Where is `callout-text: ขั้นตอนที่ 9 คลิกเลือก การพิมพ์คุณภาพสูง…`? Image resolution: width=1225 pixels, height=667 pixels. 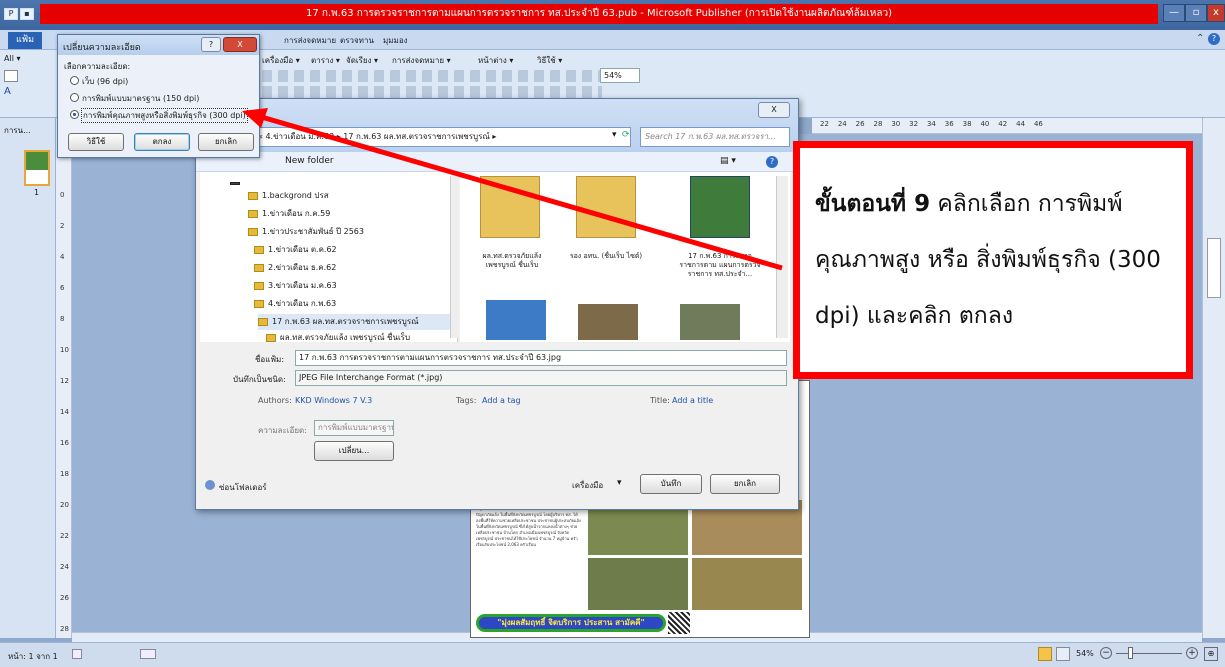
callout-text: ขั้นตอนที่ 9 คลิกเลือก การพิมพ์คุณภาพสูง… is located at coordinates (1000, 260).